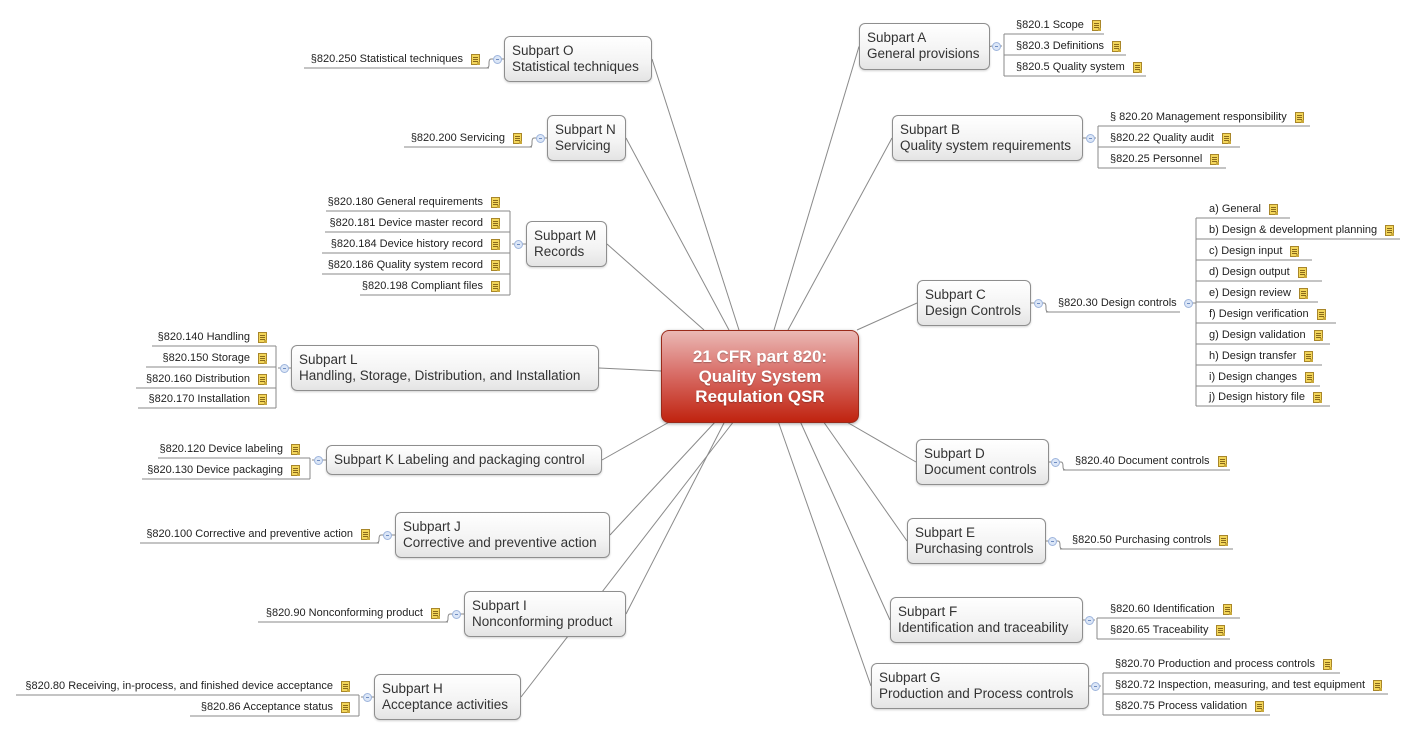 Image resolution: width=1416 pixels, height=737 pixels. I want to click on subpart-topic-e: Subpart E Purchasing controls, so click(976, 541).